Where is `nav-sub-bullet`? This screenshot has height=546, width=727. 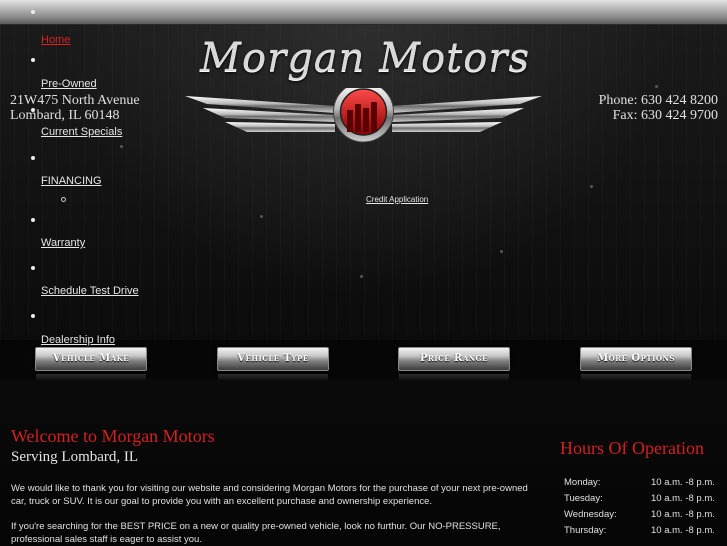 nav-sub-bullet is located at coordinates (63, 199).